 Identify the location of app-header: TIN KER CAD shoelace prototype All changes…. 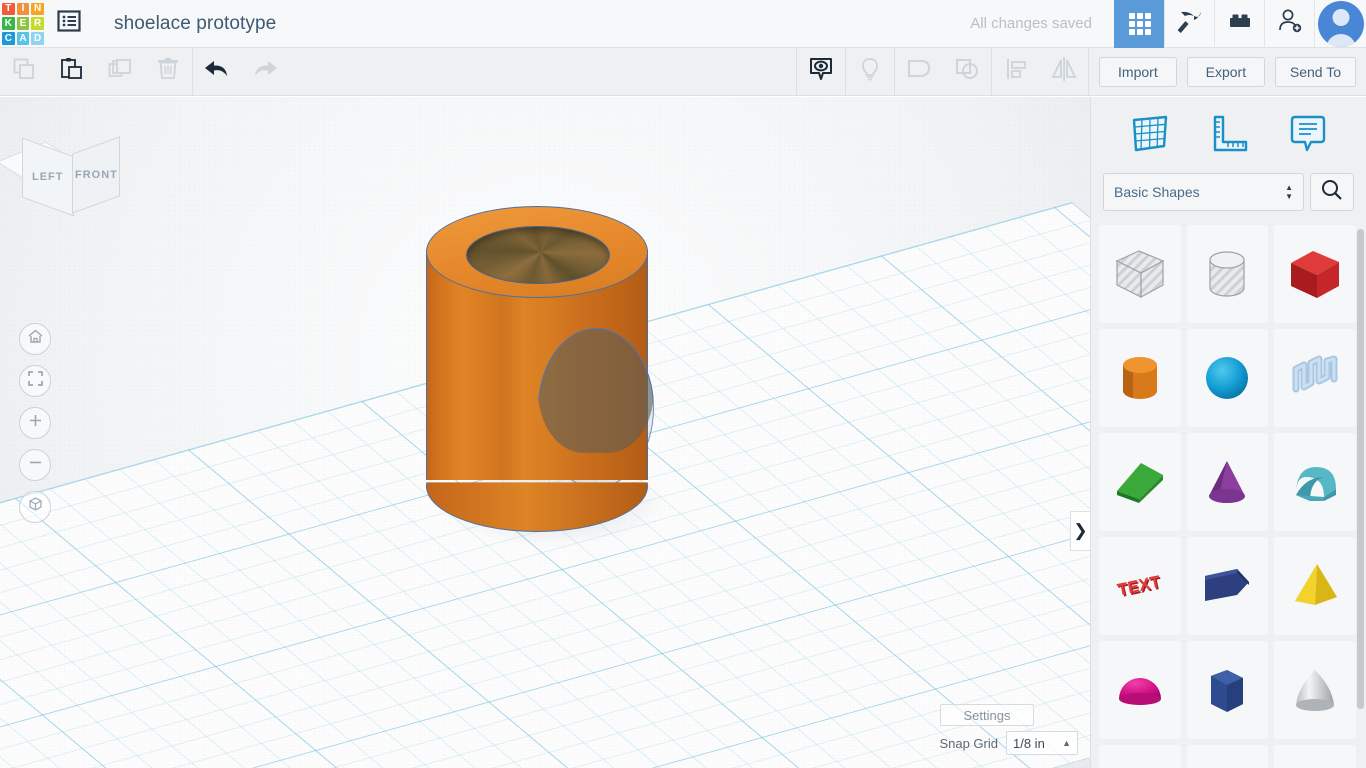
(683, 24).